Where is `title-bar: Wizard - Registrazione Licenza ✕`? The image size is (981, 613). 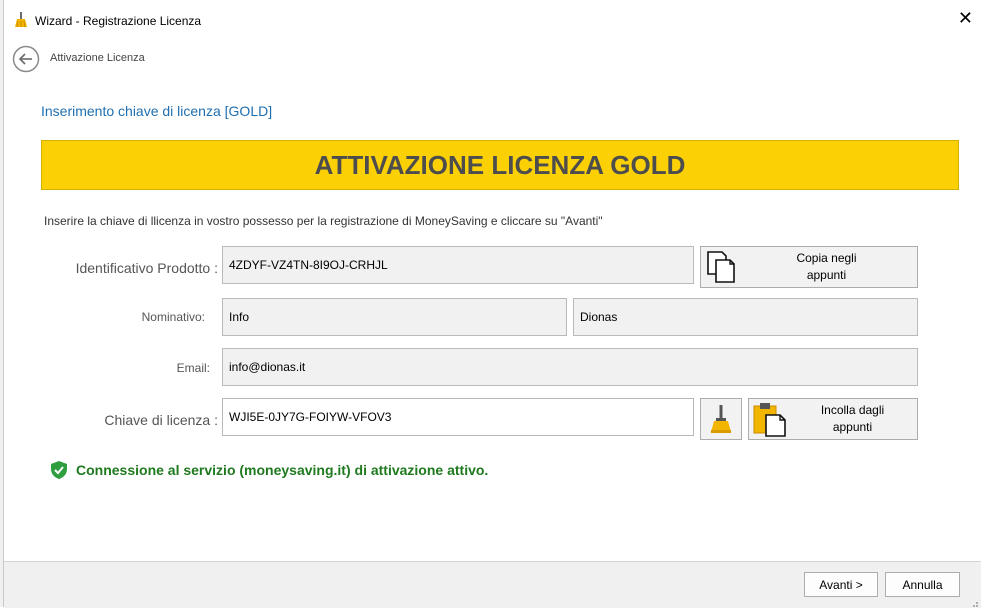
title-bar: Wizard - Registrazione Licenza ✕ is located at coordinates (492, 20).